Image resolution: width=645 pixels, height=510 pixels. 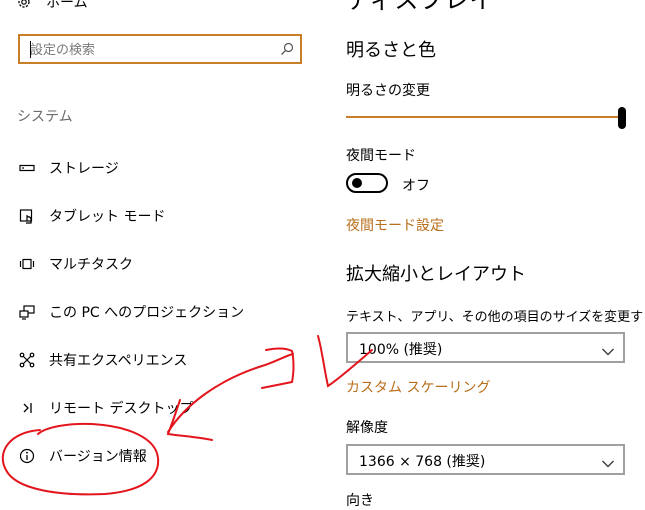 What do you see at coordinates (420, 7) in the screenshot?
I see `page-title: ディスプレイ` at bounding box center [420, 7].